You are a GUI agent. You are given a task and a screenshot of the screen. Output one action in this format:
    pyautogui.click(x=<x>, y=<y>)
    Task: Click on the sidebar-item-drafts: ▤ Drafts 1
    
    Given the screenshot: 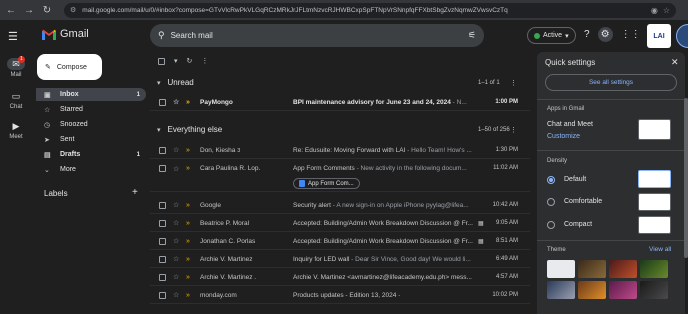 What is the action you would take?
    pyautogui.click(x=91, y=154)
    